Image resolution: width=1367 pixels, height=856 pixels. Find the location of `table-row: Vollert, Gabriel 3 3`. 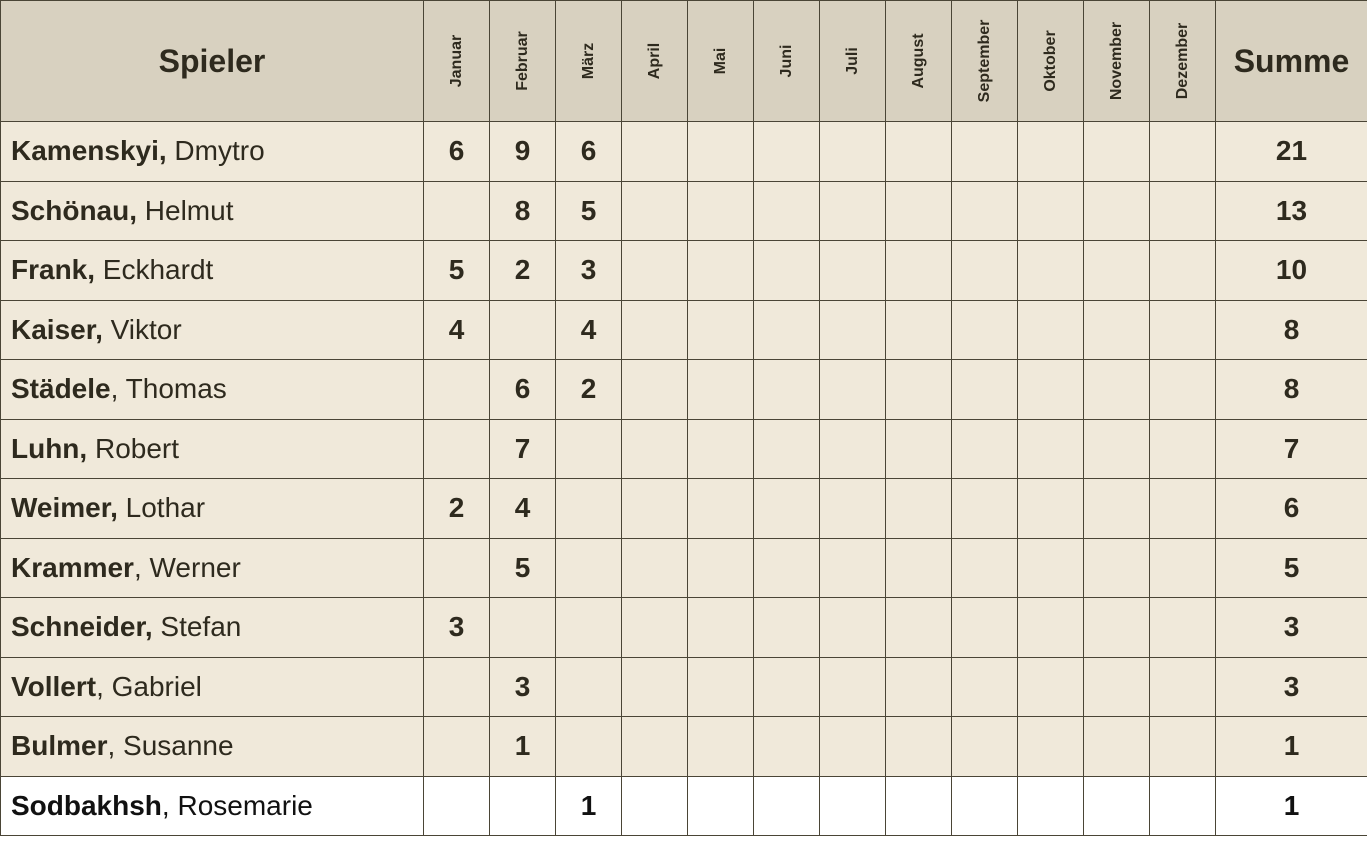

table-row: Vollert, Gabriel 3 3 is located at coordinates (683, 686).